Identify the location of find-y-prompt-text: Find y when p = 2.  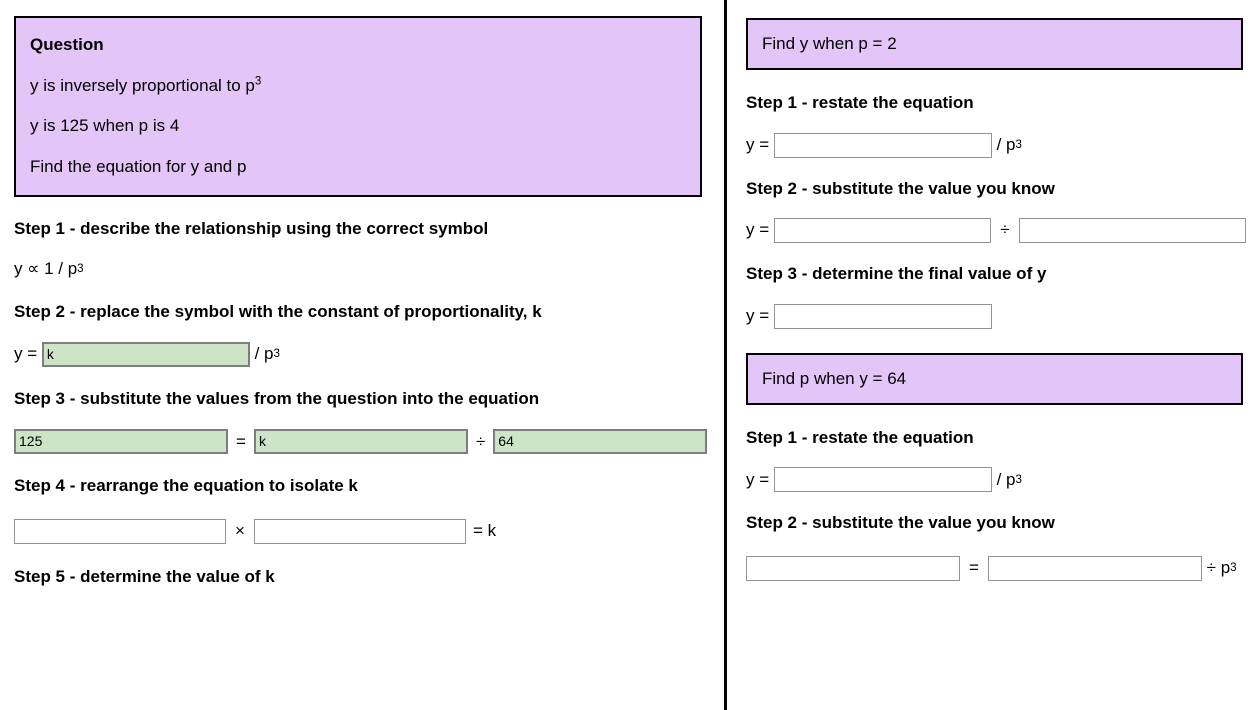
(829, 43).